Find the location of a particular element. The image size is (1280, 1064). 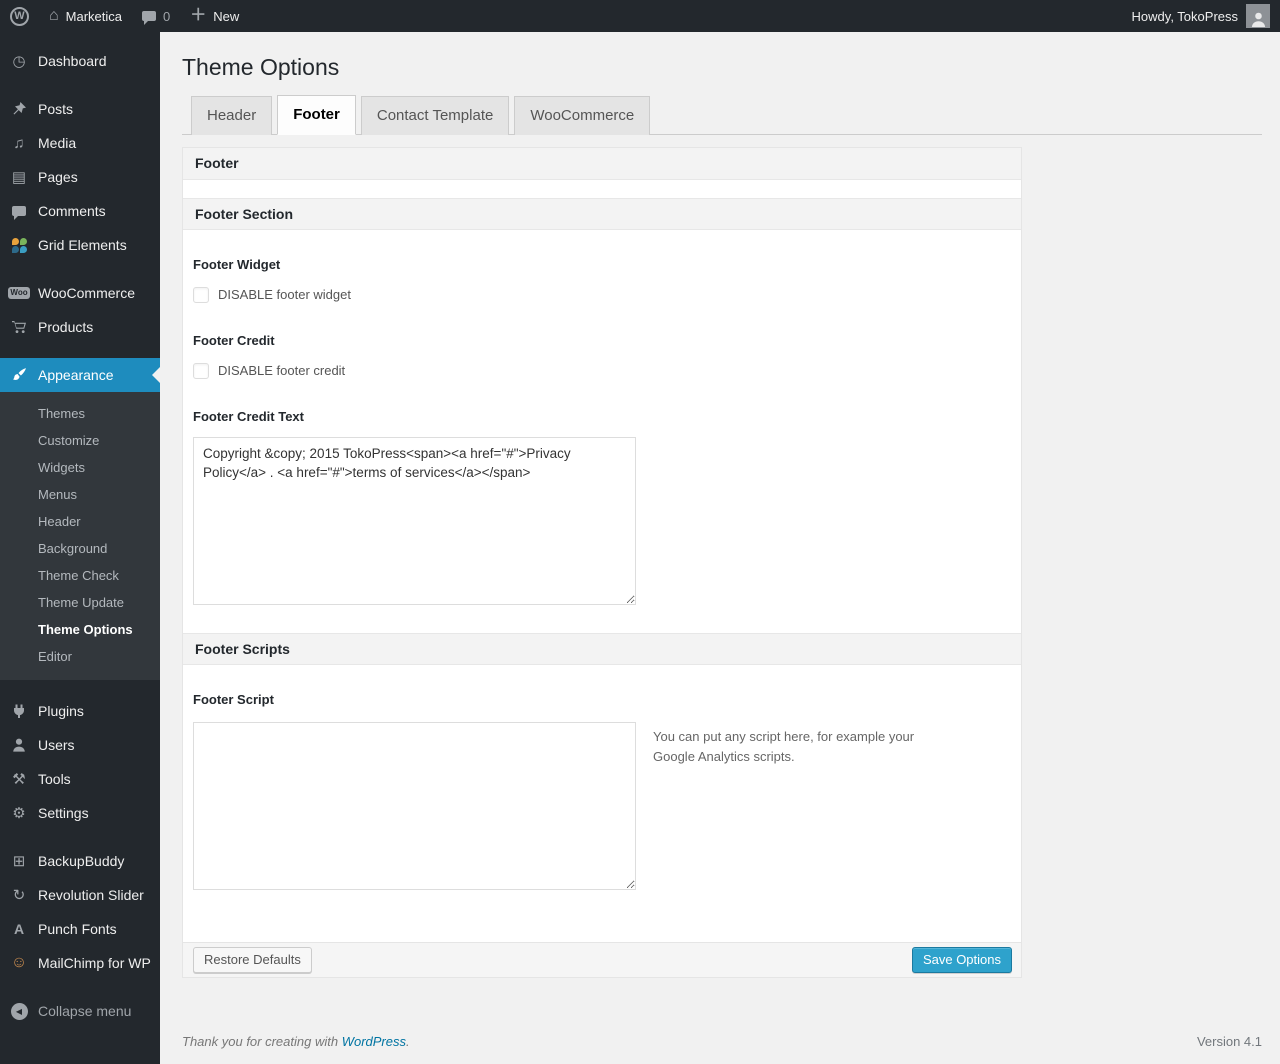

footer-credit-checkbox-row: DISABLE footer credit is located at coordinates (599, 370).